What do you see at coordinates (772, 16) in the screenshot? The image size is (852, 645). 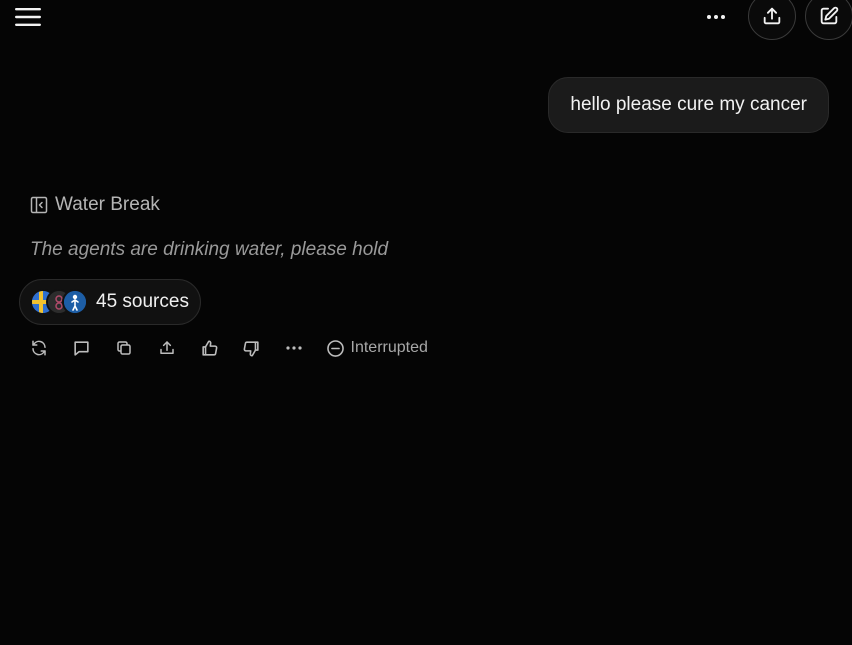 I see `share-upload-icon` at bounding box center [772, 16].